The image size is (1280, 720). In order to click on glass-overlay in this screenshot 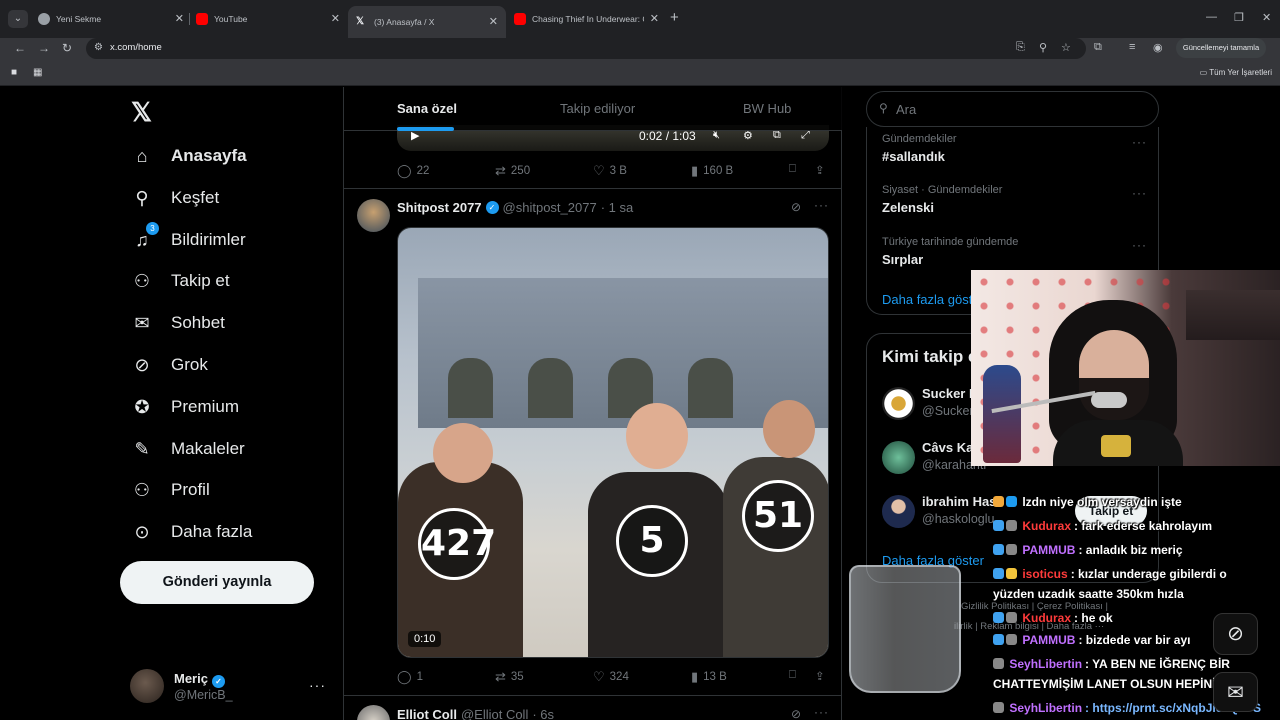, I will do `click(905, 629)`.